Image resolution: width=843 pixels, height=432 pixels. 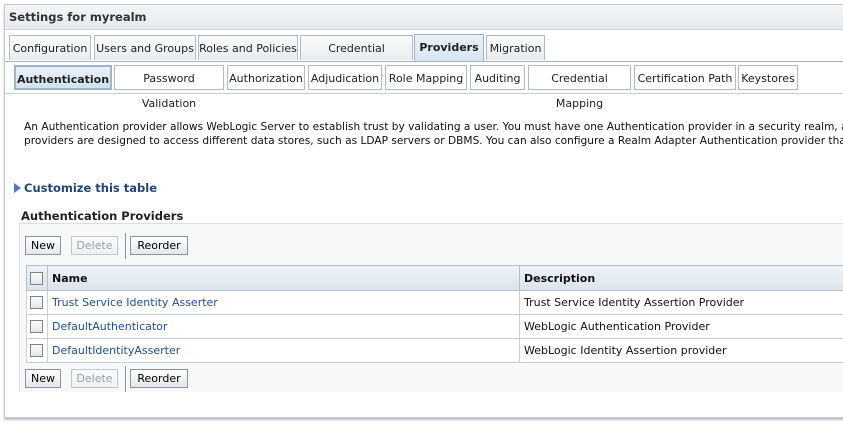 What do you see at coordinates (356, 57) in the screenshot?
I see `tab-credential-mappings: Credential Mappings` at bounding box center [356, 57].